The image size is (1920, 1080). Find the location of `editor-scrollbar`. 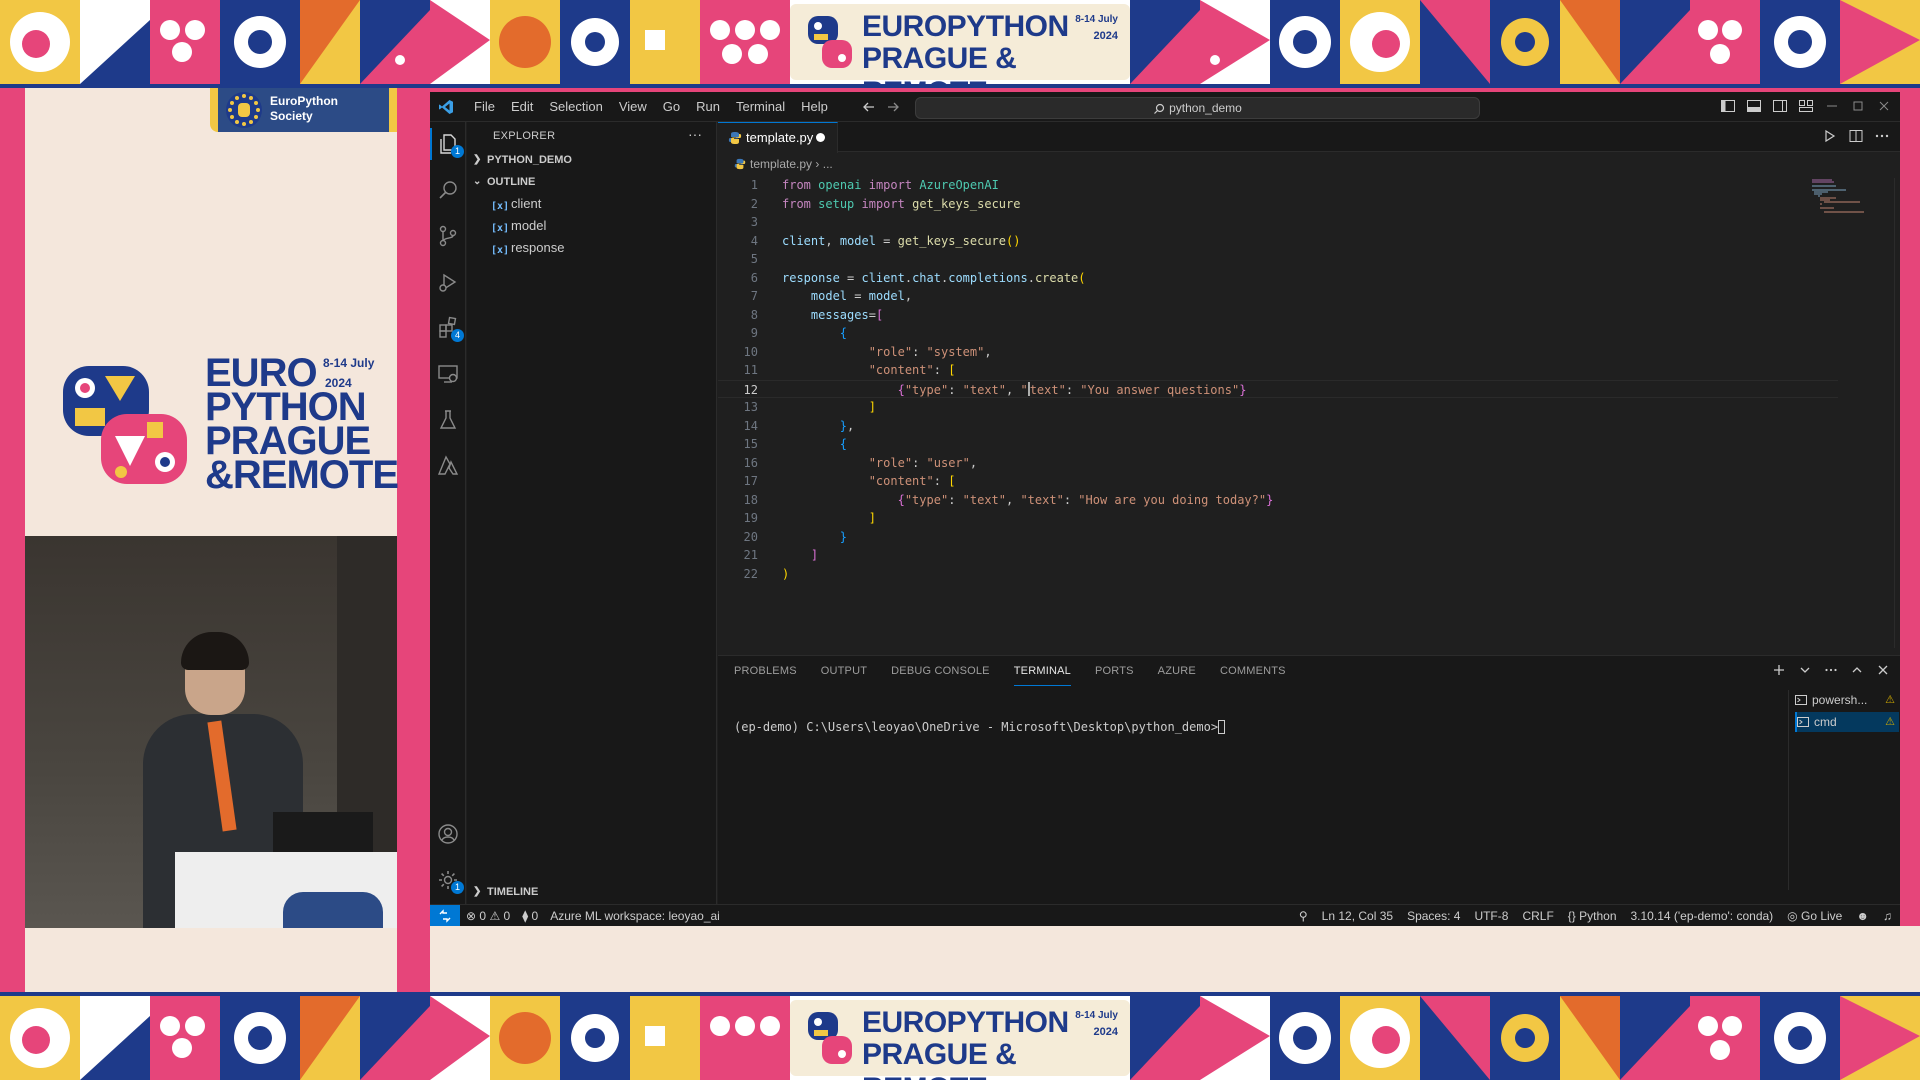

editor-scrollbar is located at coordinates (1897, 413).